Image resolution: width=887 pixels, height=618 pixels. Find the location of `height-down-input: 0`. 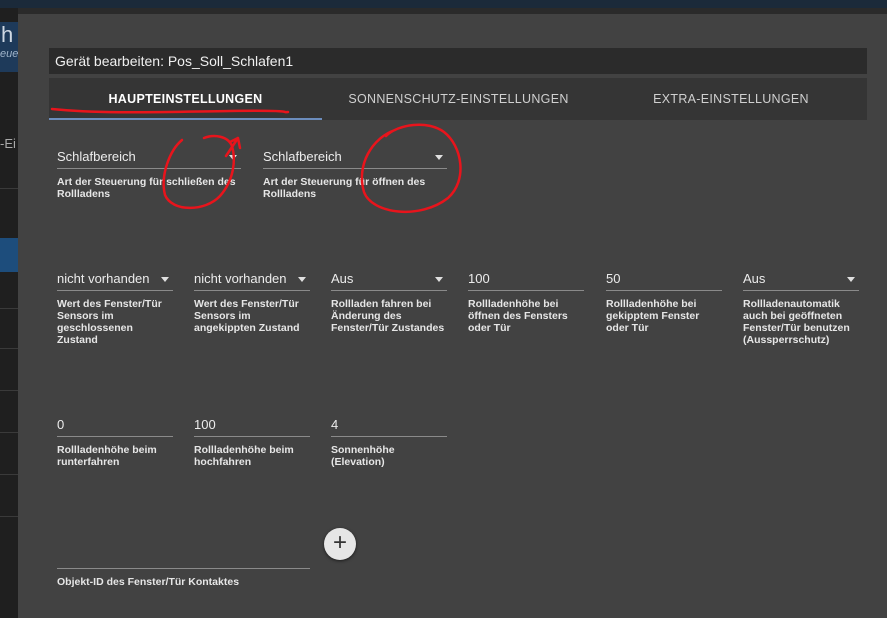

height-down-input: 0 is located at coordinates (115, 425).